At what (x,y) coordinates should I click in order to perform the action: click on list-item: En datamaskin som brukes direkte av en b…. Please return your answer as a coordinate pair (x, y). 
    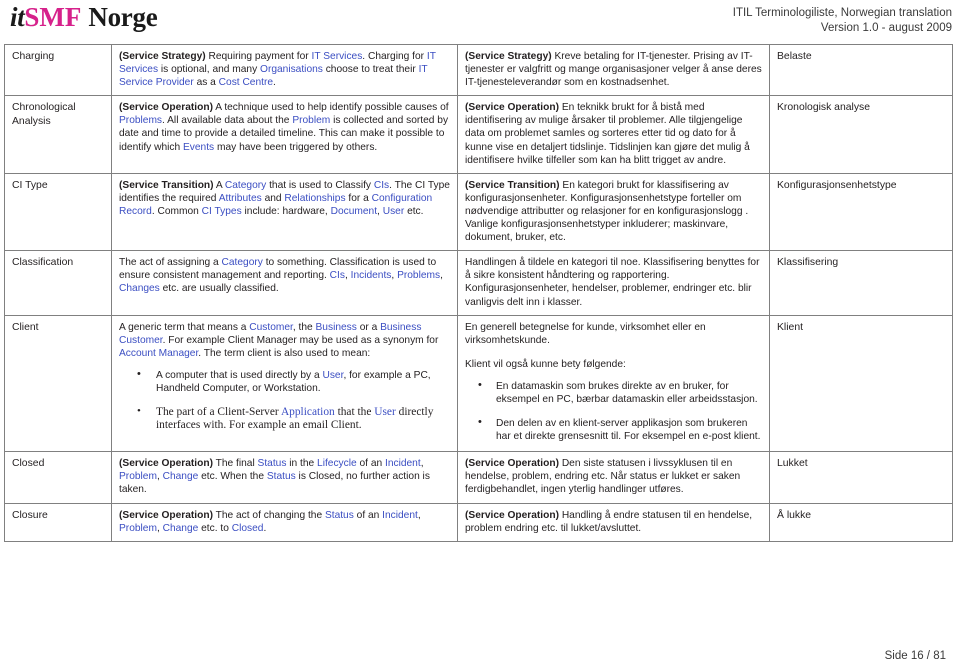
    Looking at the image, I should click on (613, 392).